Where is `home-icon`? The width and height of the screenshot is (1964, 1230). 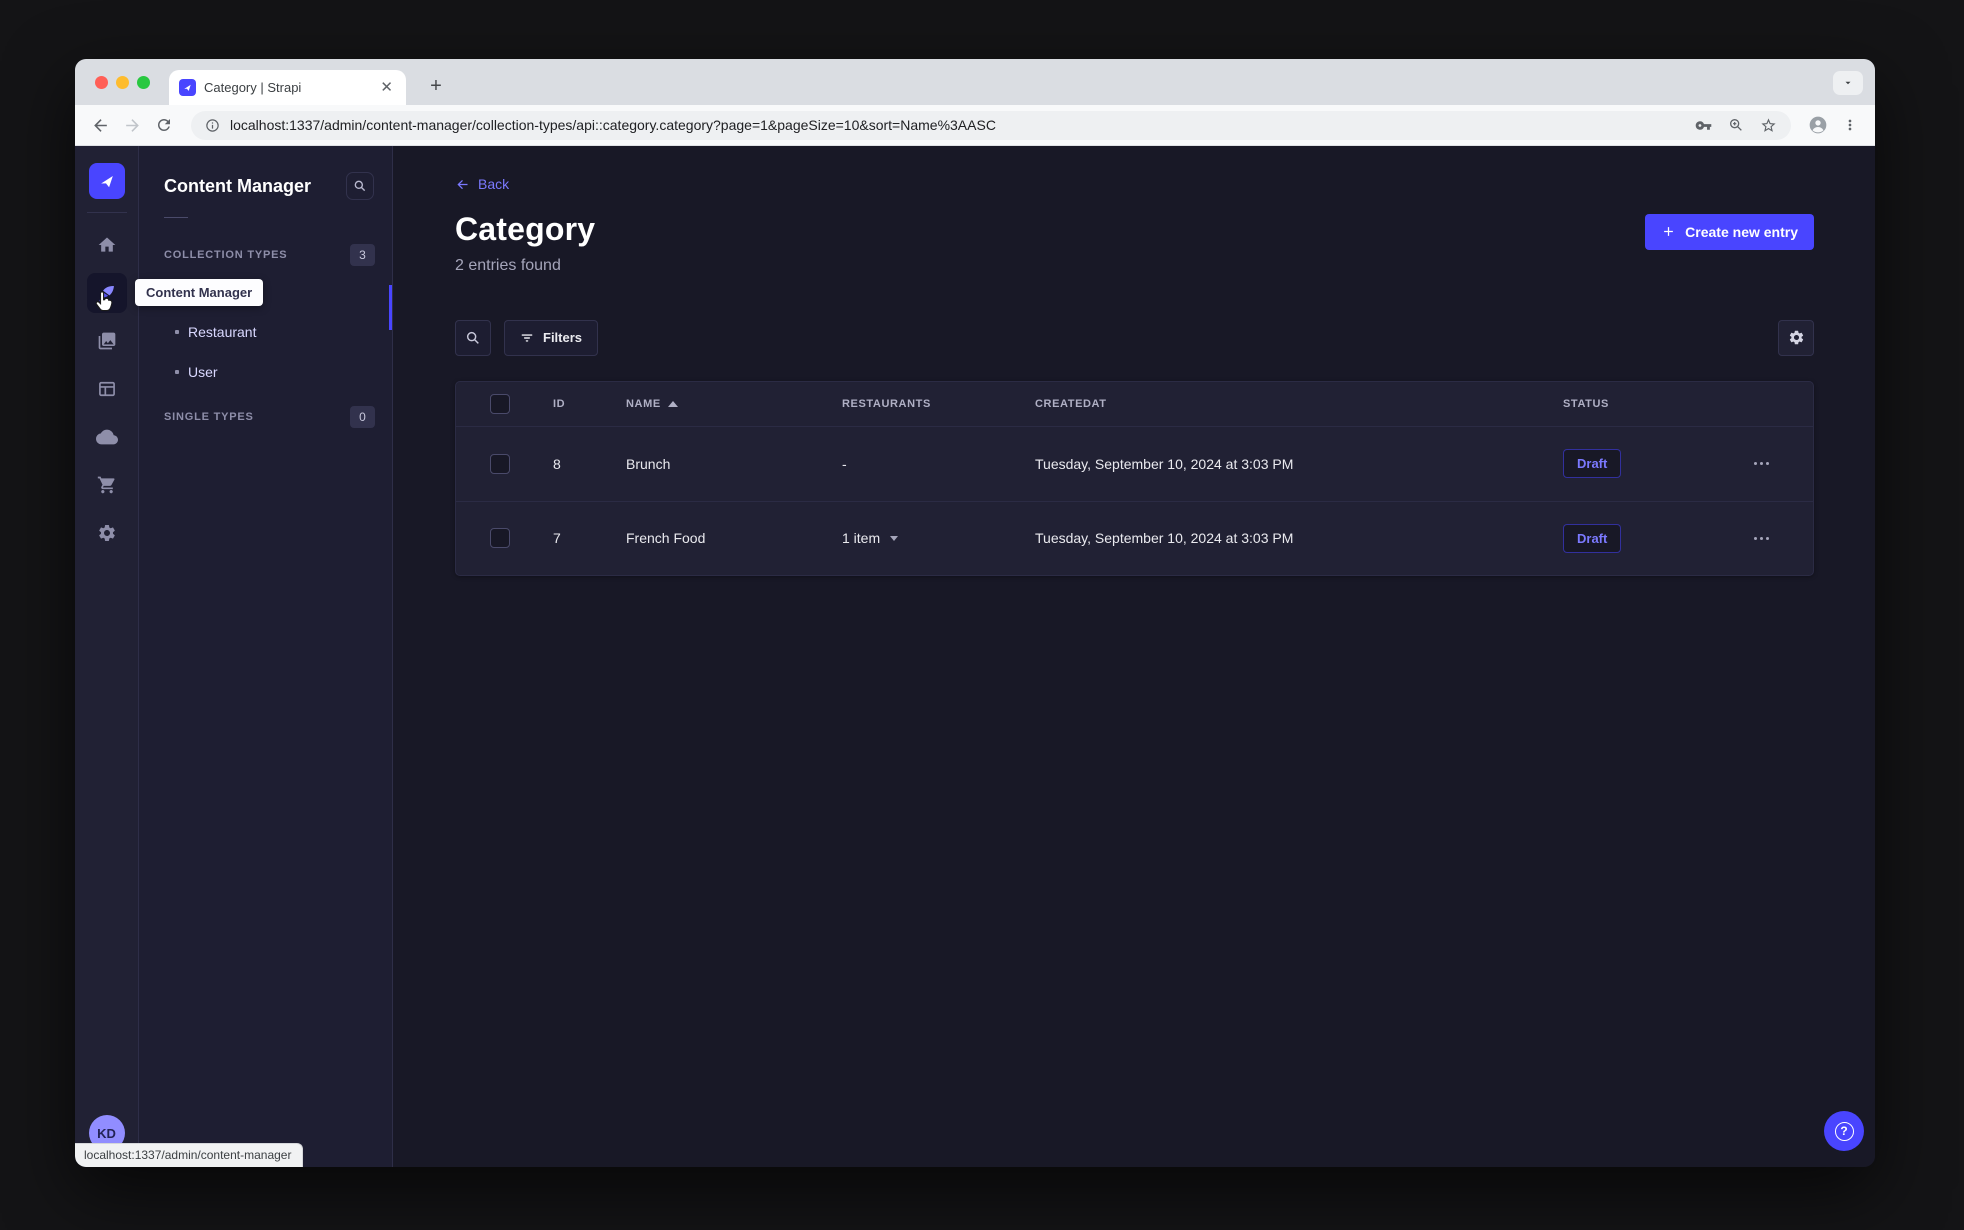
home-icon is located at coordinates (107, 245).